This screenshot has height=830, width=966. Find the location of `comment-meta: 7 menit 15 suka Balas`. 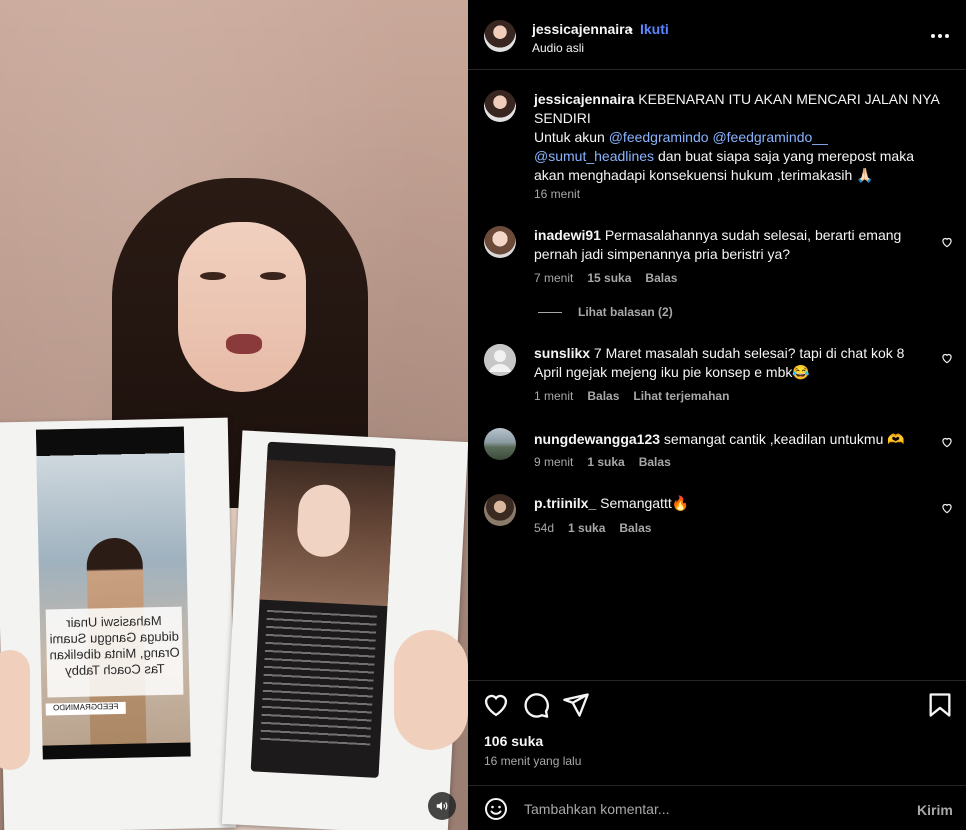

comment-meta: 7 menit 15 suka Balas is located at coordinates (605, 278).